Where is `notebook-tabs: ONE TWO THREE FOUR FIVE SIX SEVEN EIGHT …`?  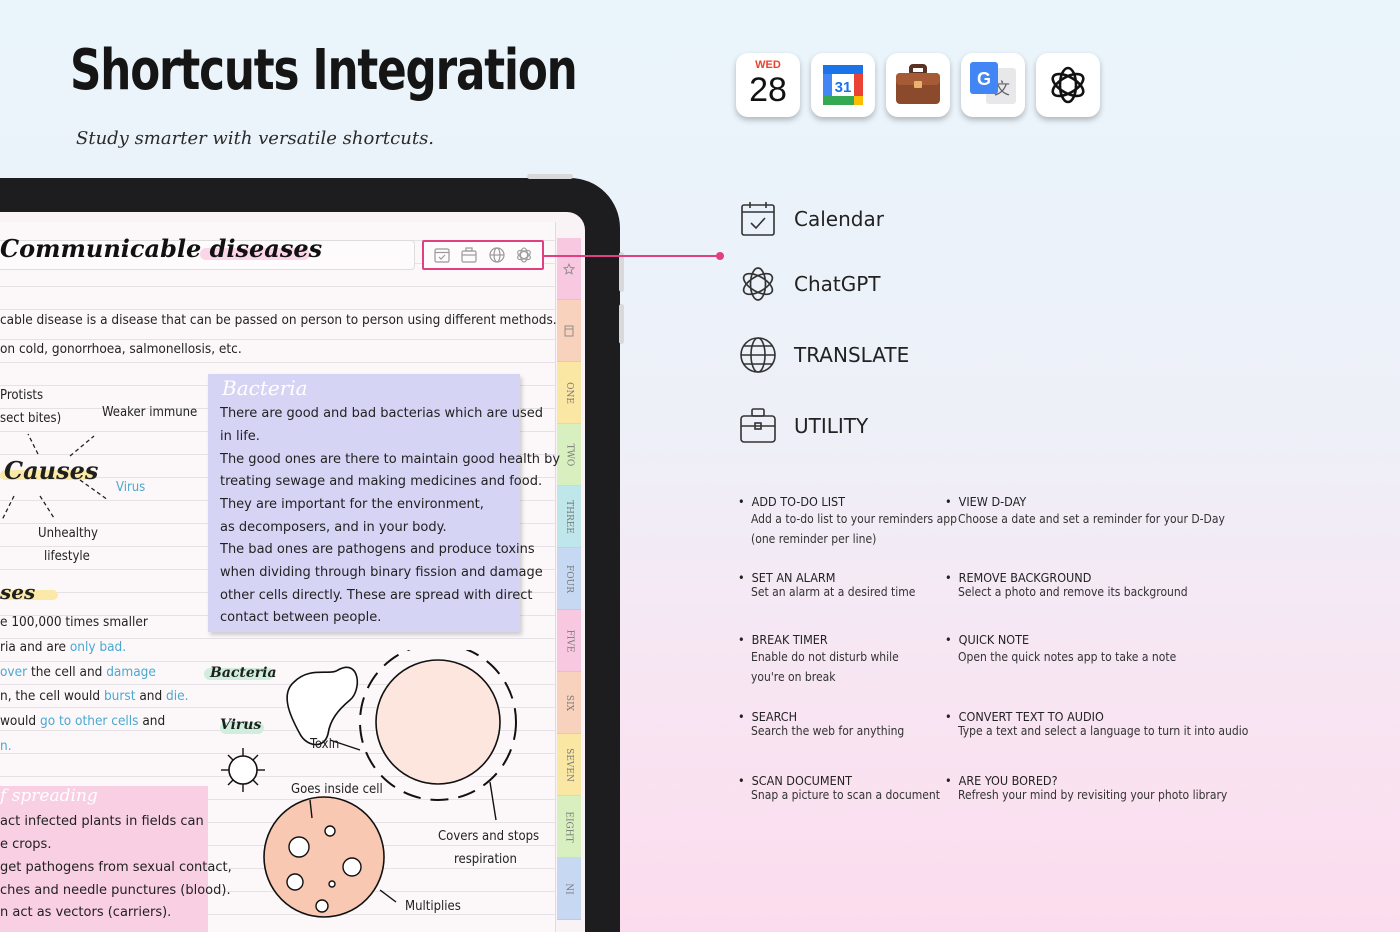
notebook-tabs: ONE TWO THREE FOUR FIVE SIX SEVEN EIGHT … is located at coordinates (569, 579).